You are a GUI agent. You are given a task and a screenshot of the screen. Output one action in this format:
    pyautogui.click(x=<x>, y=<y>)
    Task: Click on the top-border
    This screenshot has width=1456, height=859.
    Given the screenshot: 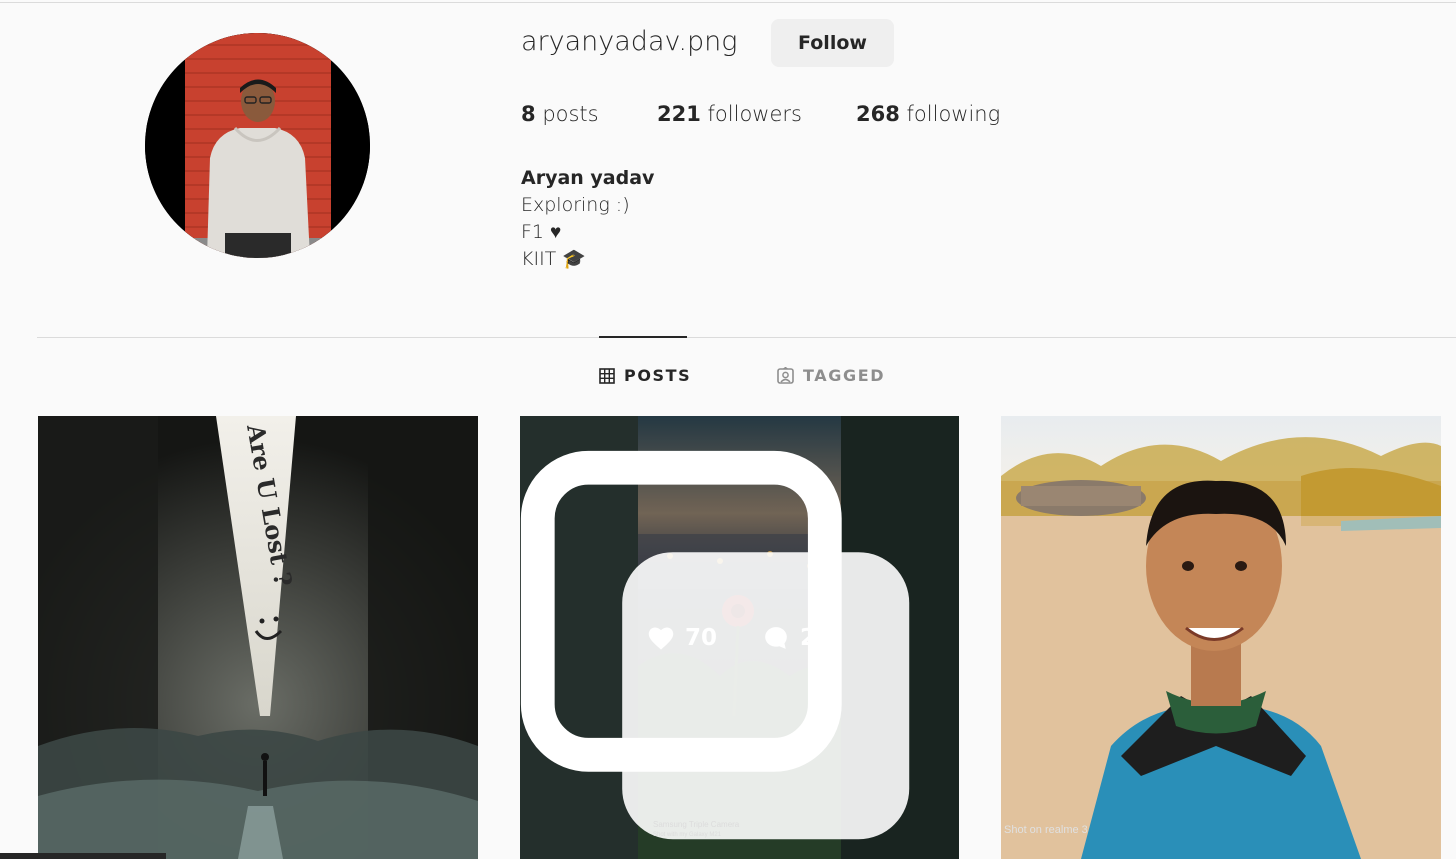 What is the action you would take?
    pyautogui.click(x=728, y=2)
    